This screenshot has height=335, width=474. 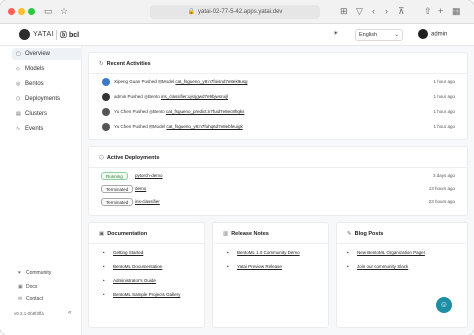 I want to click on organization-logo: ⓑ bcl, so click(x=69, y=35).